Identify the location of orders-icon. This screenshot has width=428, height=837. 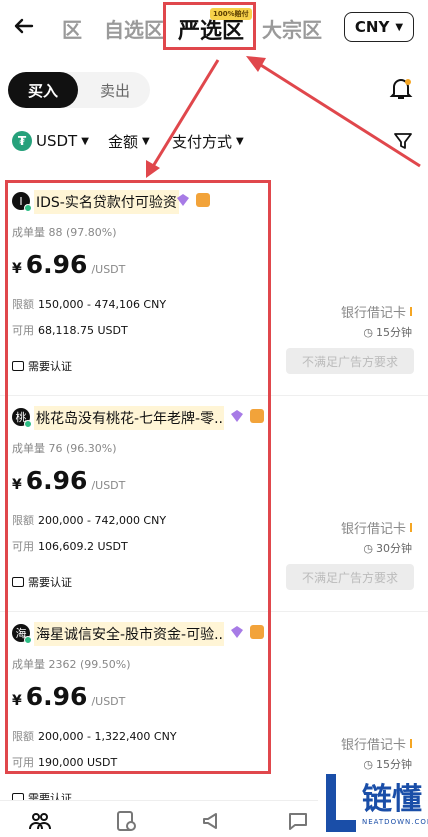
(126, 821).